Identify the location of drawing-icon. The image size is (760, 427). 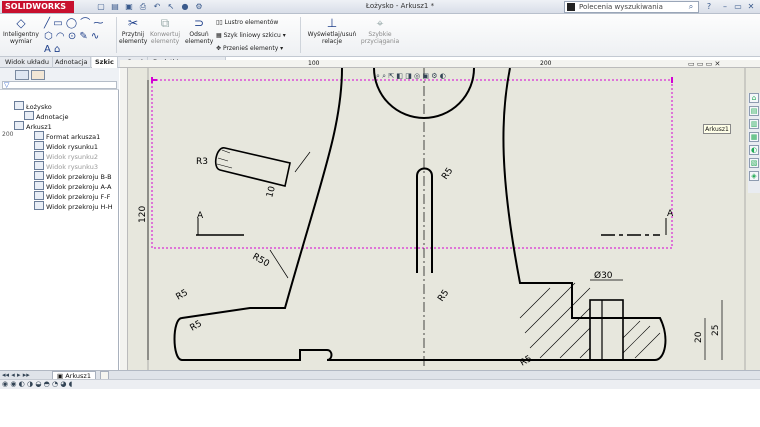
(19, 105).